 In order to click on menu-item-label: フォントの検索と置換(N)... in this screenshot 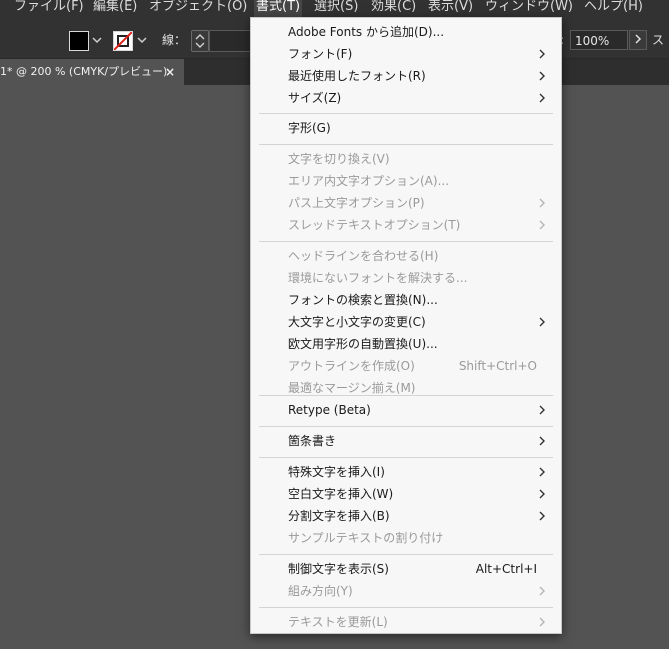, I will do `click(363, 300)`.